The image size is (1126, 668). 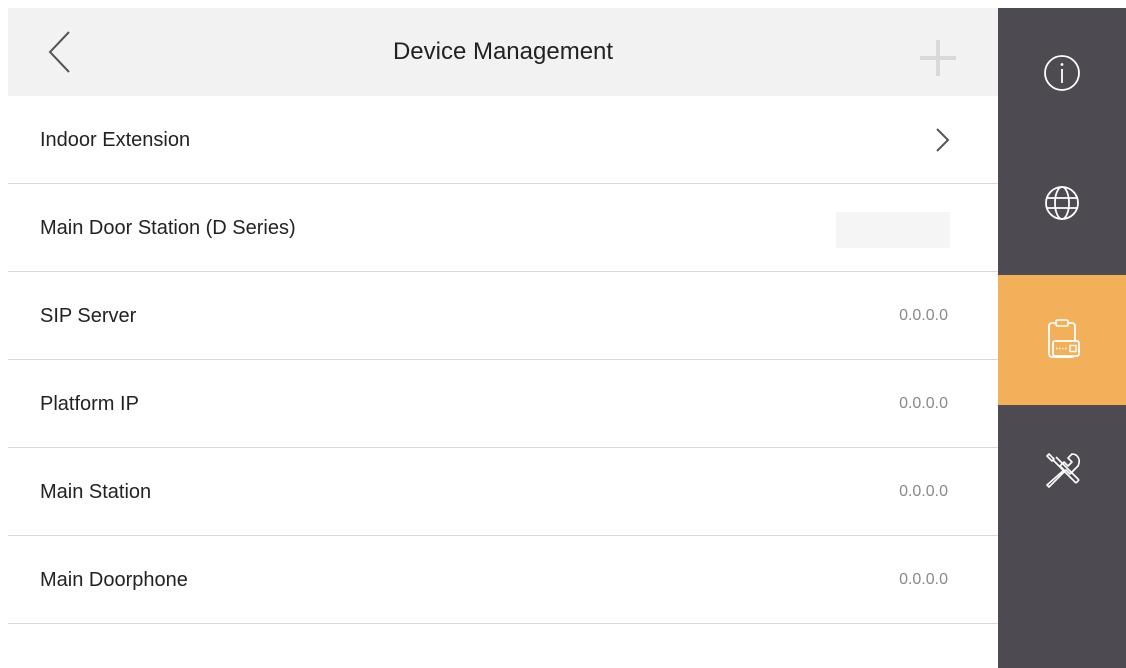 I want to click on sidebar-item-device-management, so click(x=1062, y=340).